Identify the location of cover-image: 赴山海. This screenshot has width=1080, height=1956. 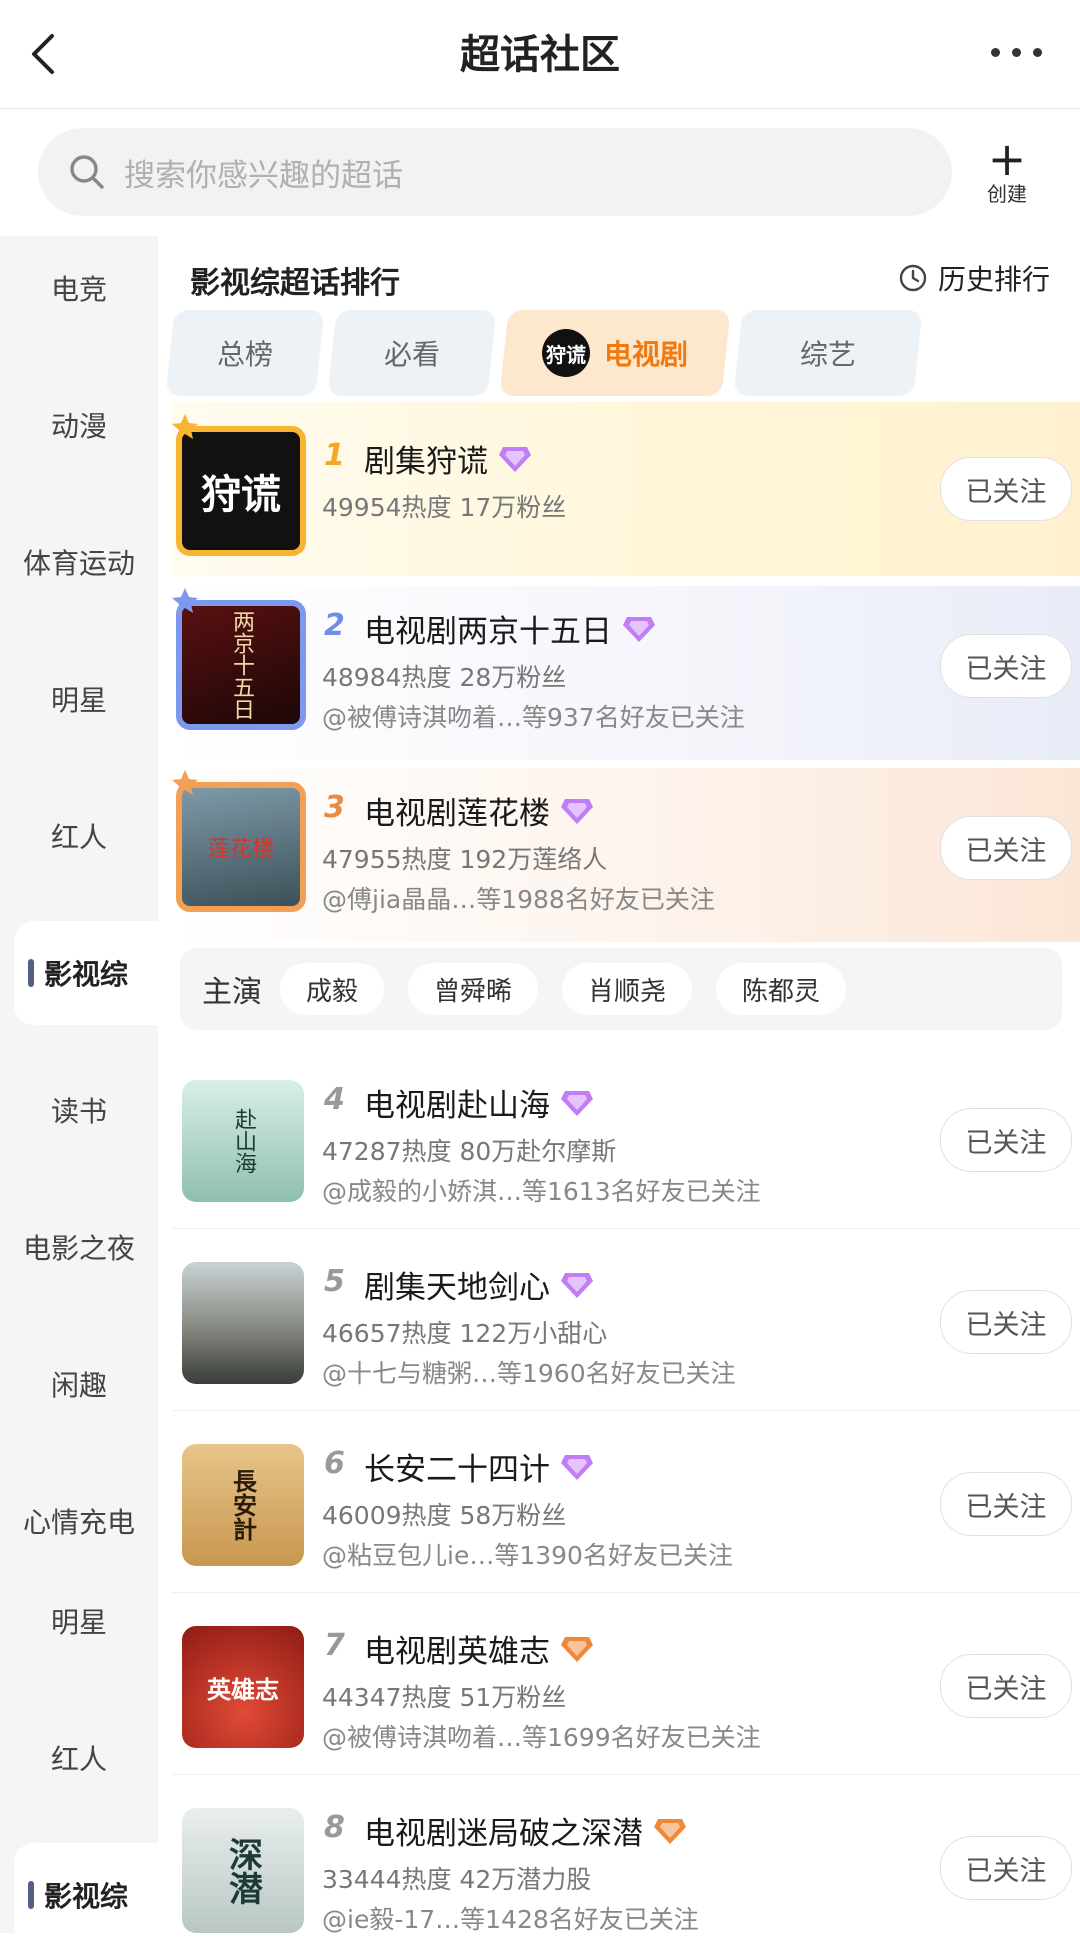
(243, 1141).